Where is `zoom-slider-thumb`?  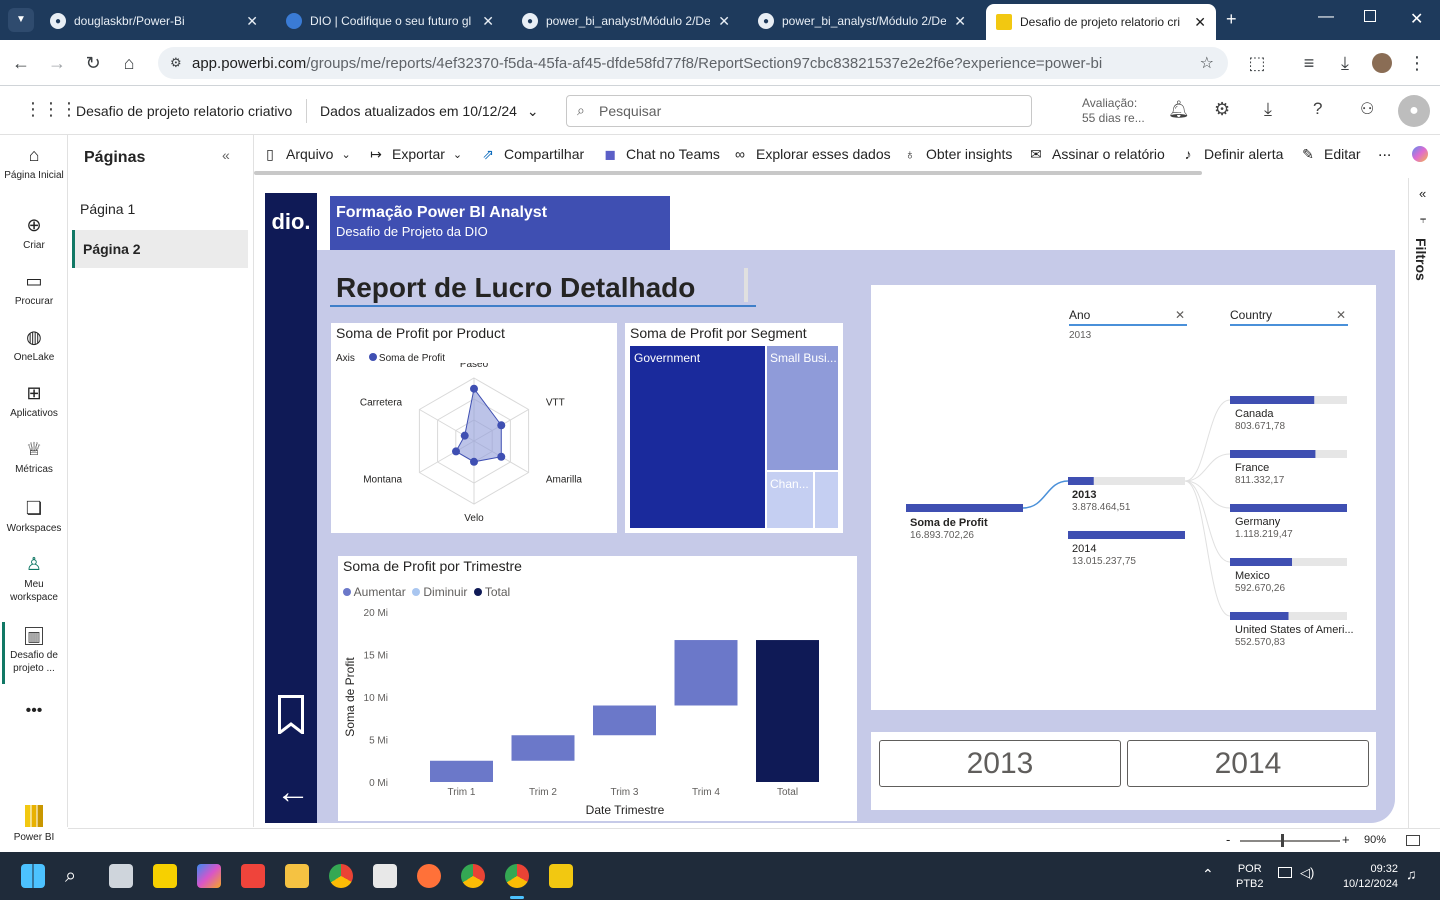
zoom-slider-thumb is located at coordinates (1282, 840).